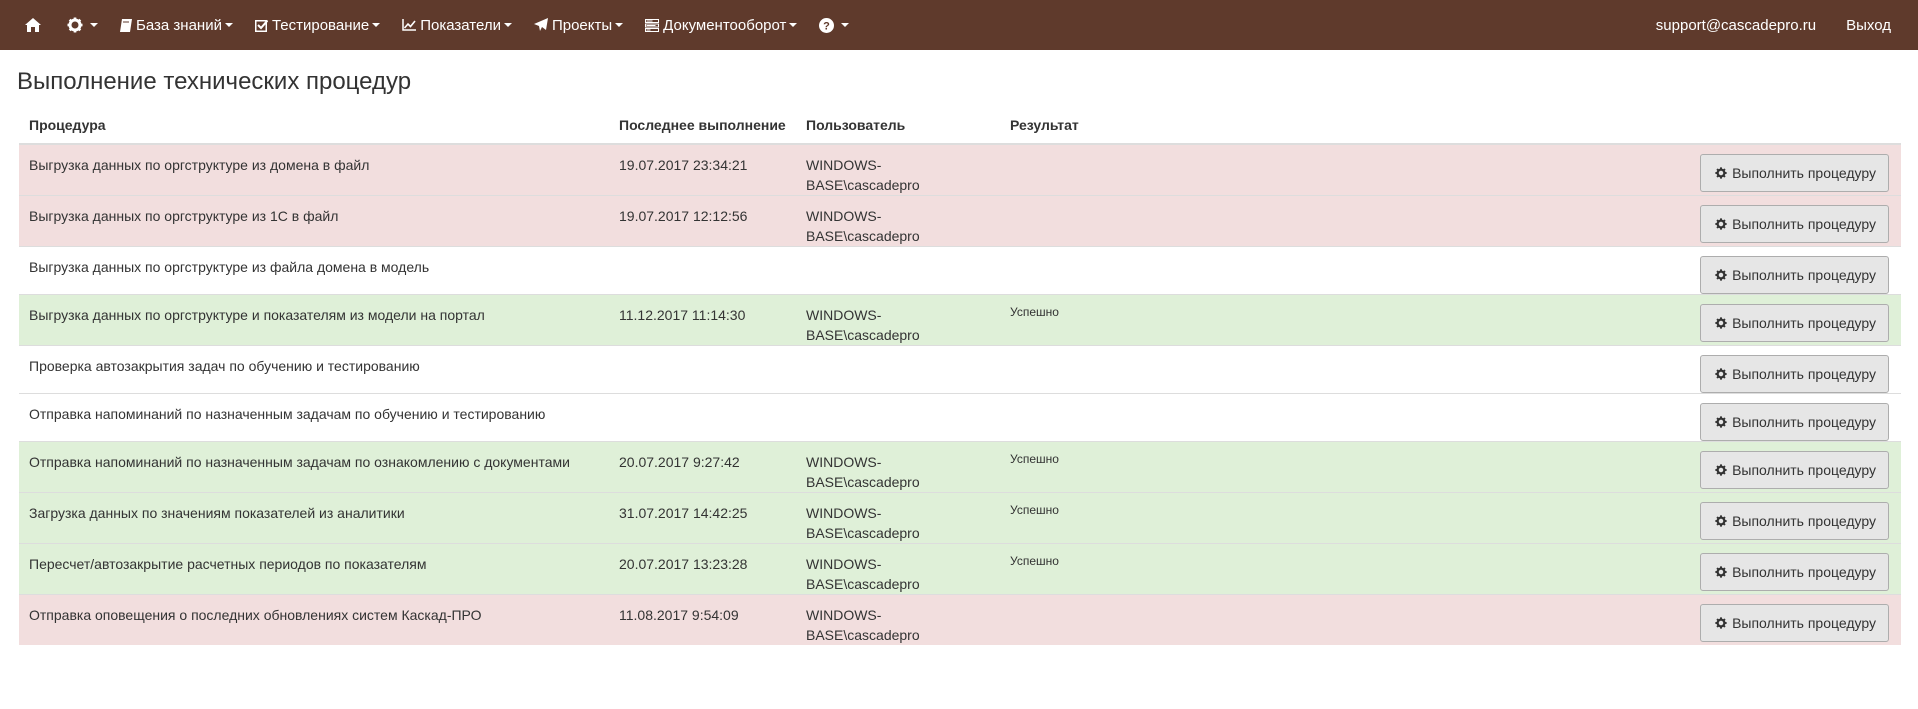 The height and width of the screenshot is (709, 1918). Describe the element at coordinates (409, 25) in the screenshot. I see `line-chart-icon` at that location.